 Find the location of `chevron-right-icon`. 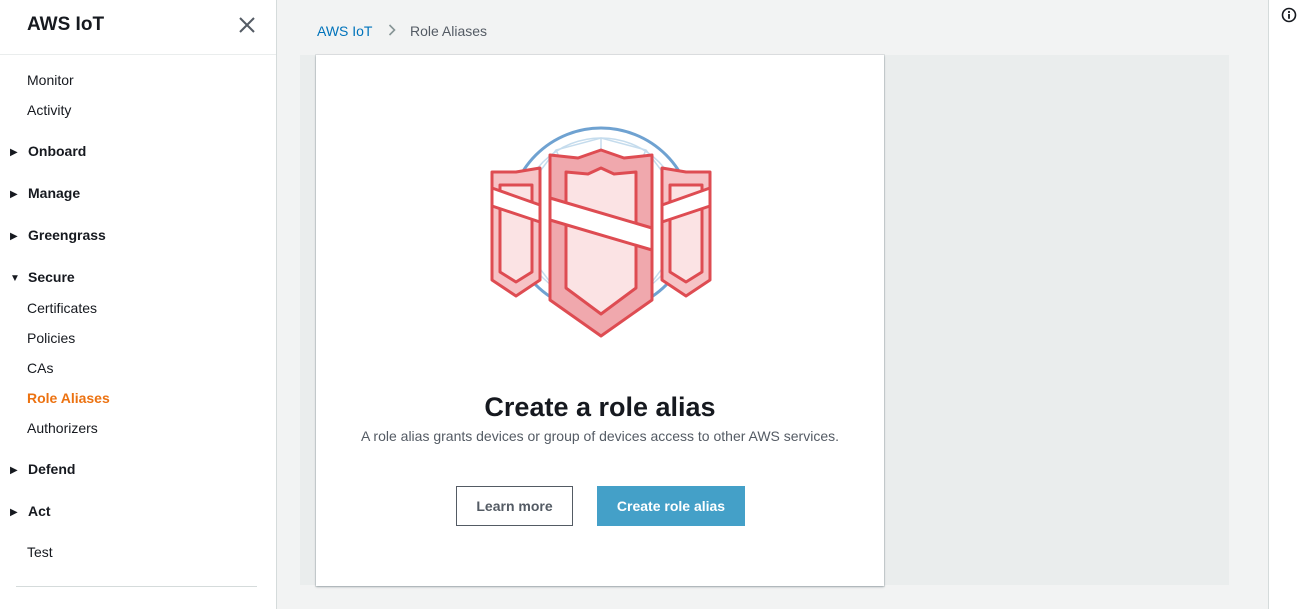

chevron-right-icon is located at coordinates (392, 31).